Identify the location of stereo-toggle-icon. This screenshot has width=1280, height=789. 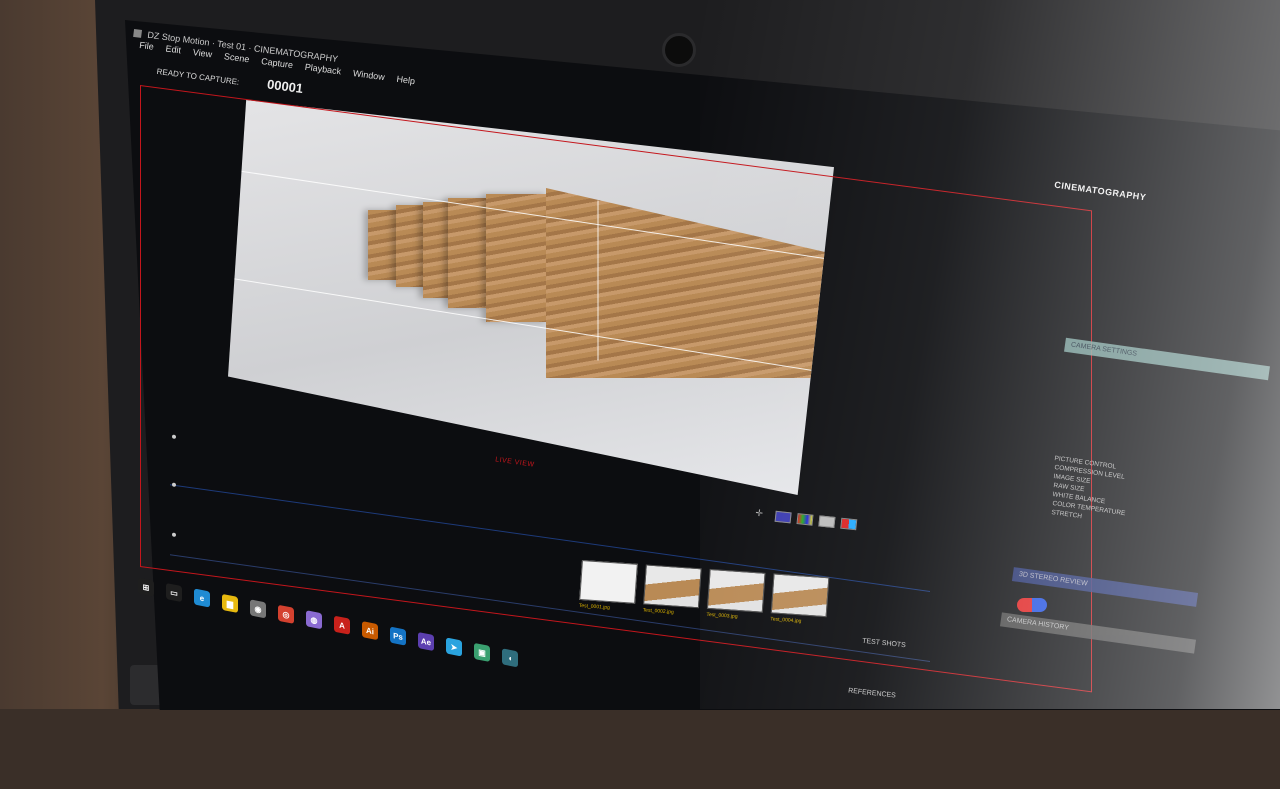
(1032, 605).